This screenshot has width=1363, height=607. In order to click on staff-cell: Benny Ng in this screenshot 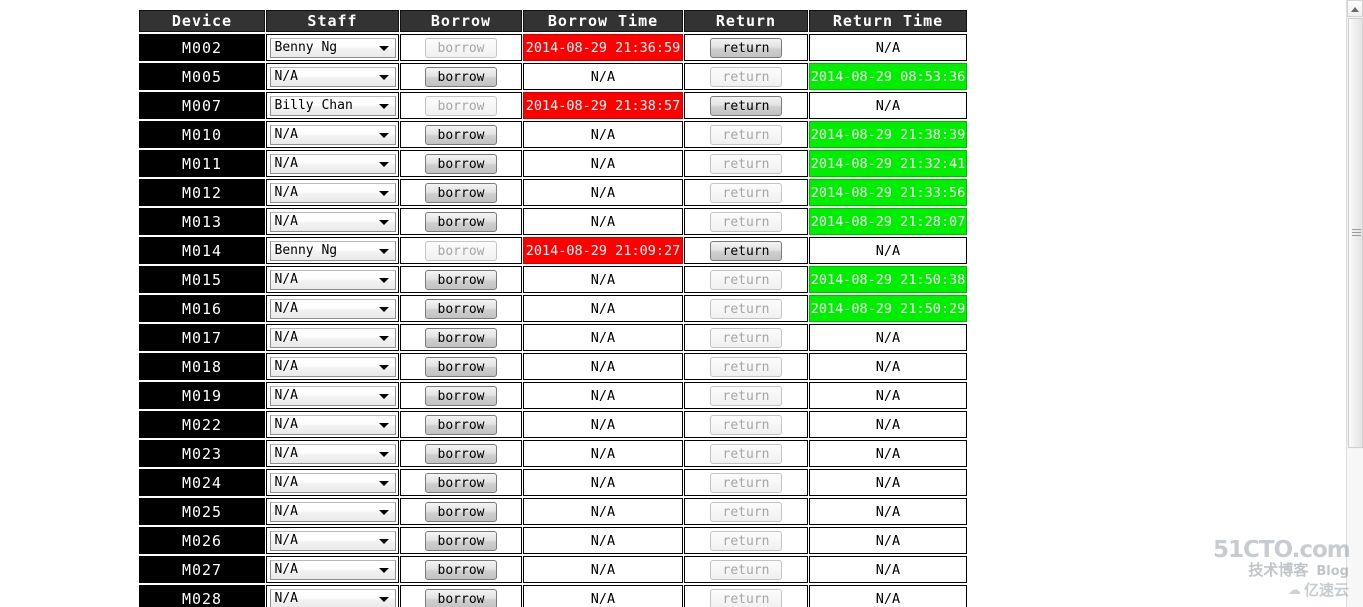, I will do `click(332, 250)`.